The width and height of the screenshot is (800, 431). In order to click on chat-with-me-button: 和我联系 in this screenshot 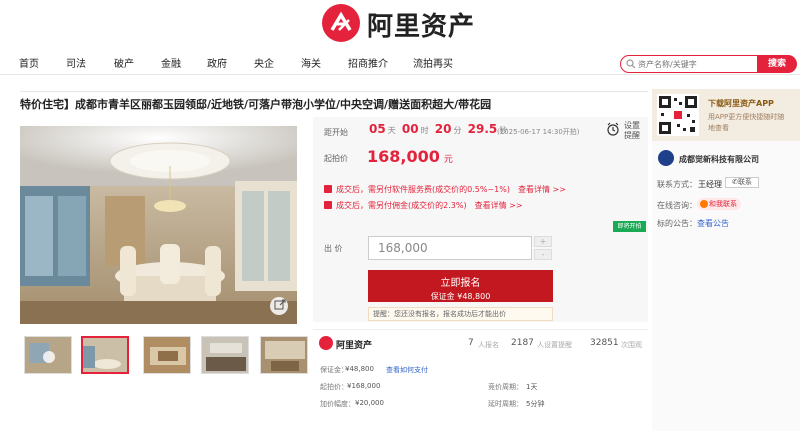, I will do `click(719, 204)`.